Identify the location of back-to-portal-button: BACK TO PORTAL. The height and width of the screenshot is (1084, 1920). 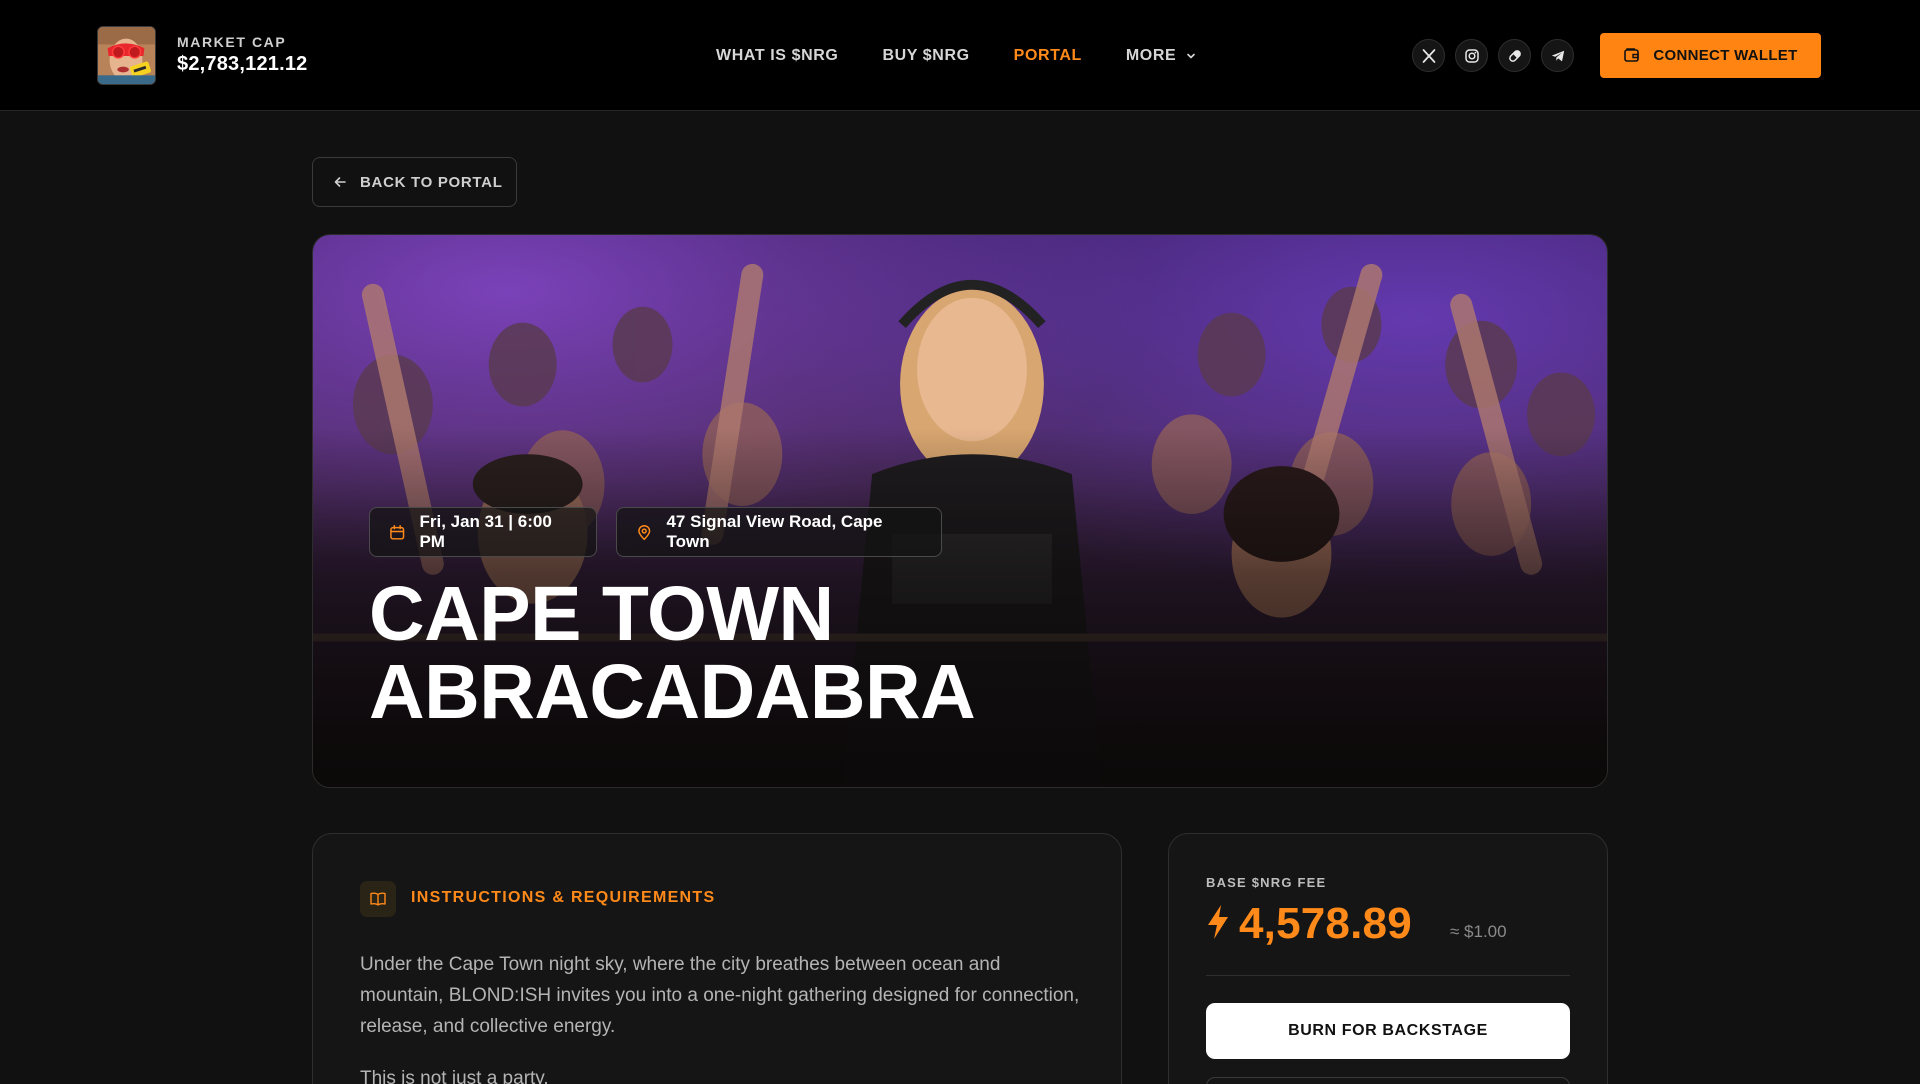
(414, 182).